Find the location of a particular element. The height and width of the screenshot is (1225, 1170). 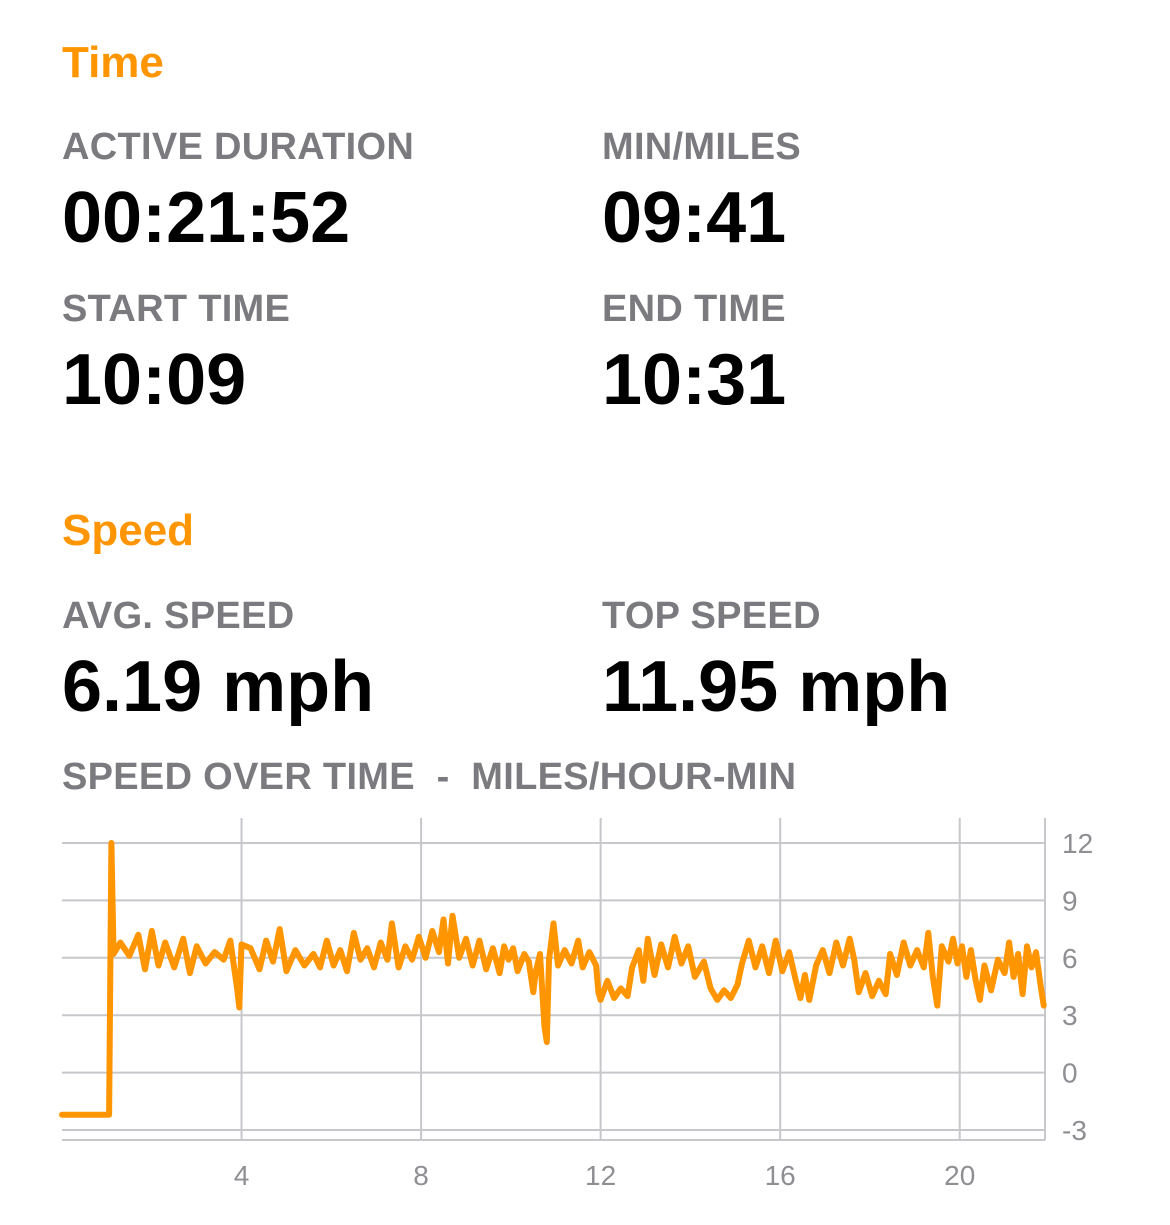

y-tick-label: -3 is located at coordinates (1074, 1130).